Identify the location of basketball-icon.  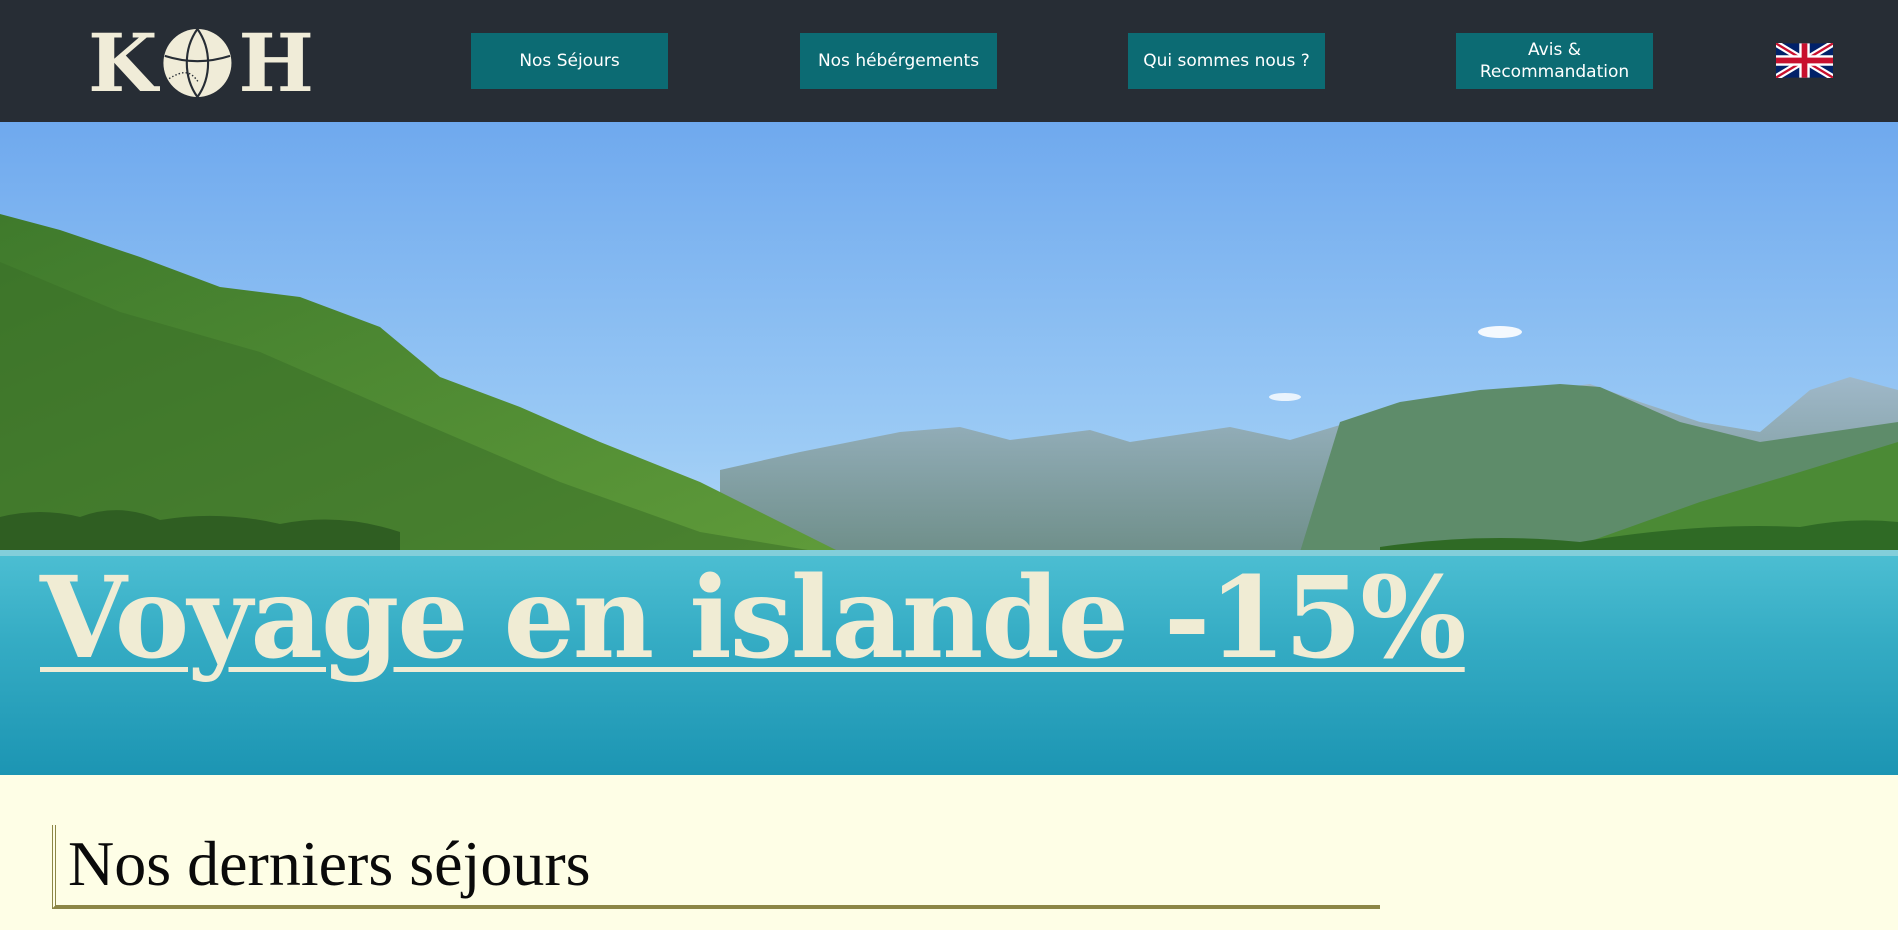
(196, 63).